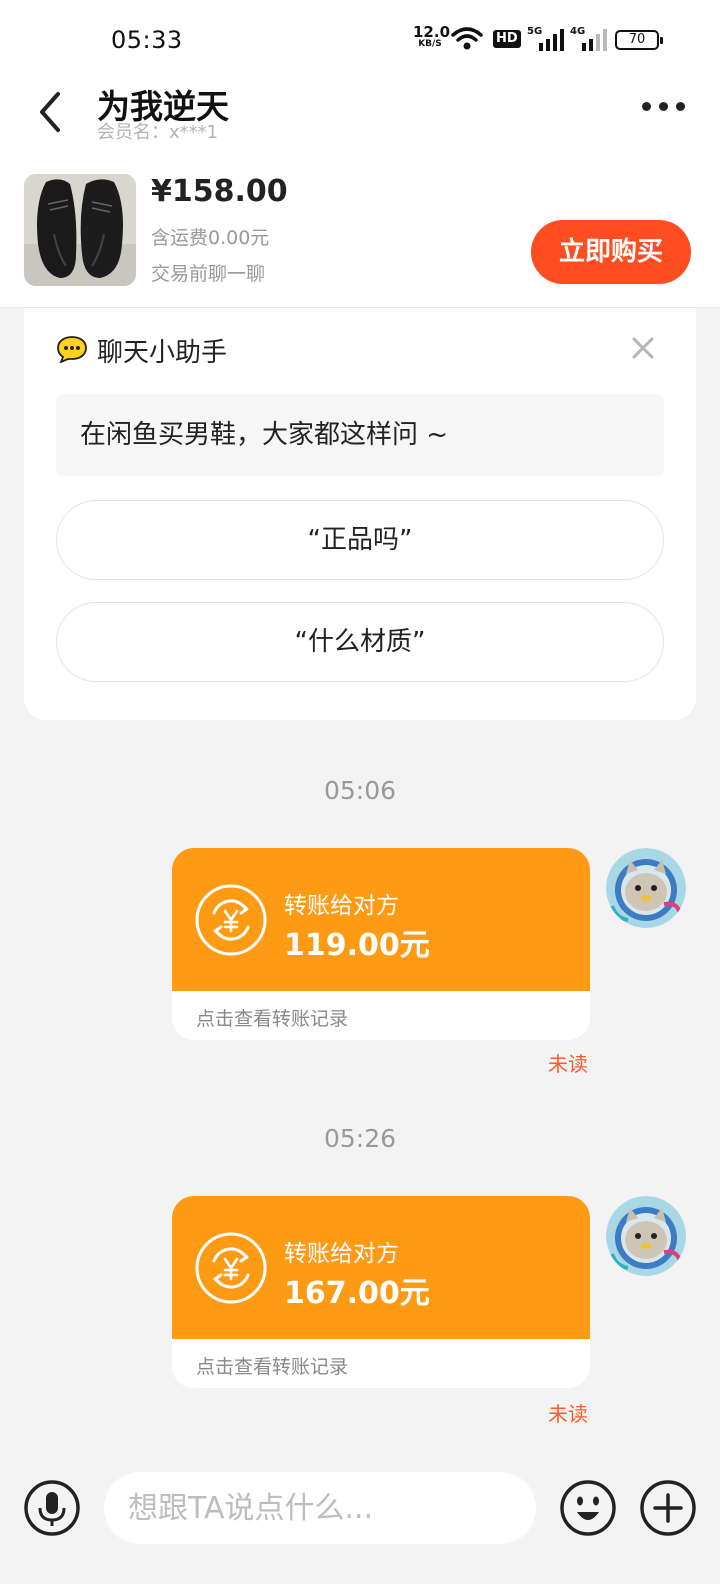 This screenshot has height=1584, width=720. I want to click on status-bar: 05:33 12.0 KB/S HD 5G 4G 70, so click(360, 40).